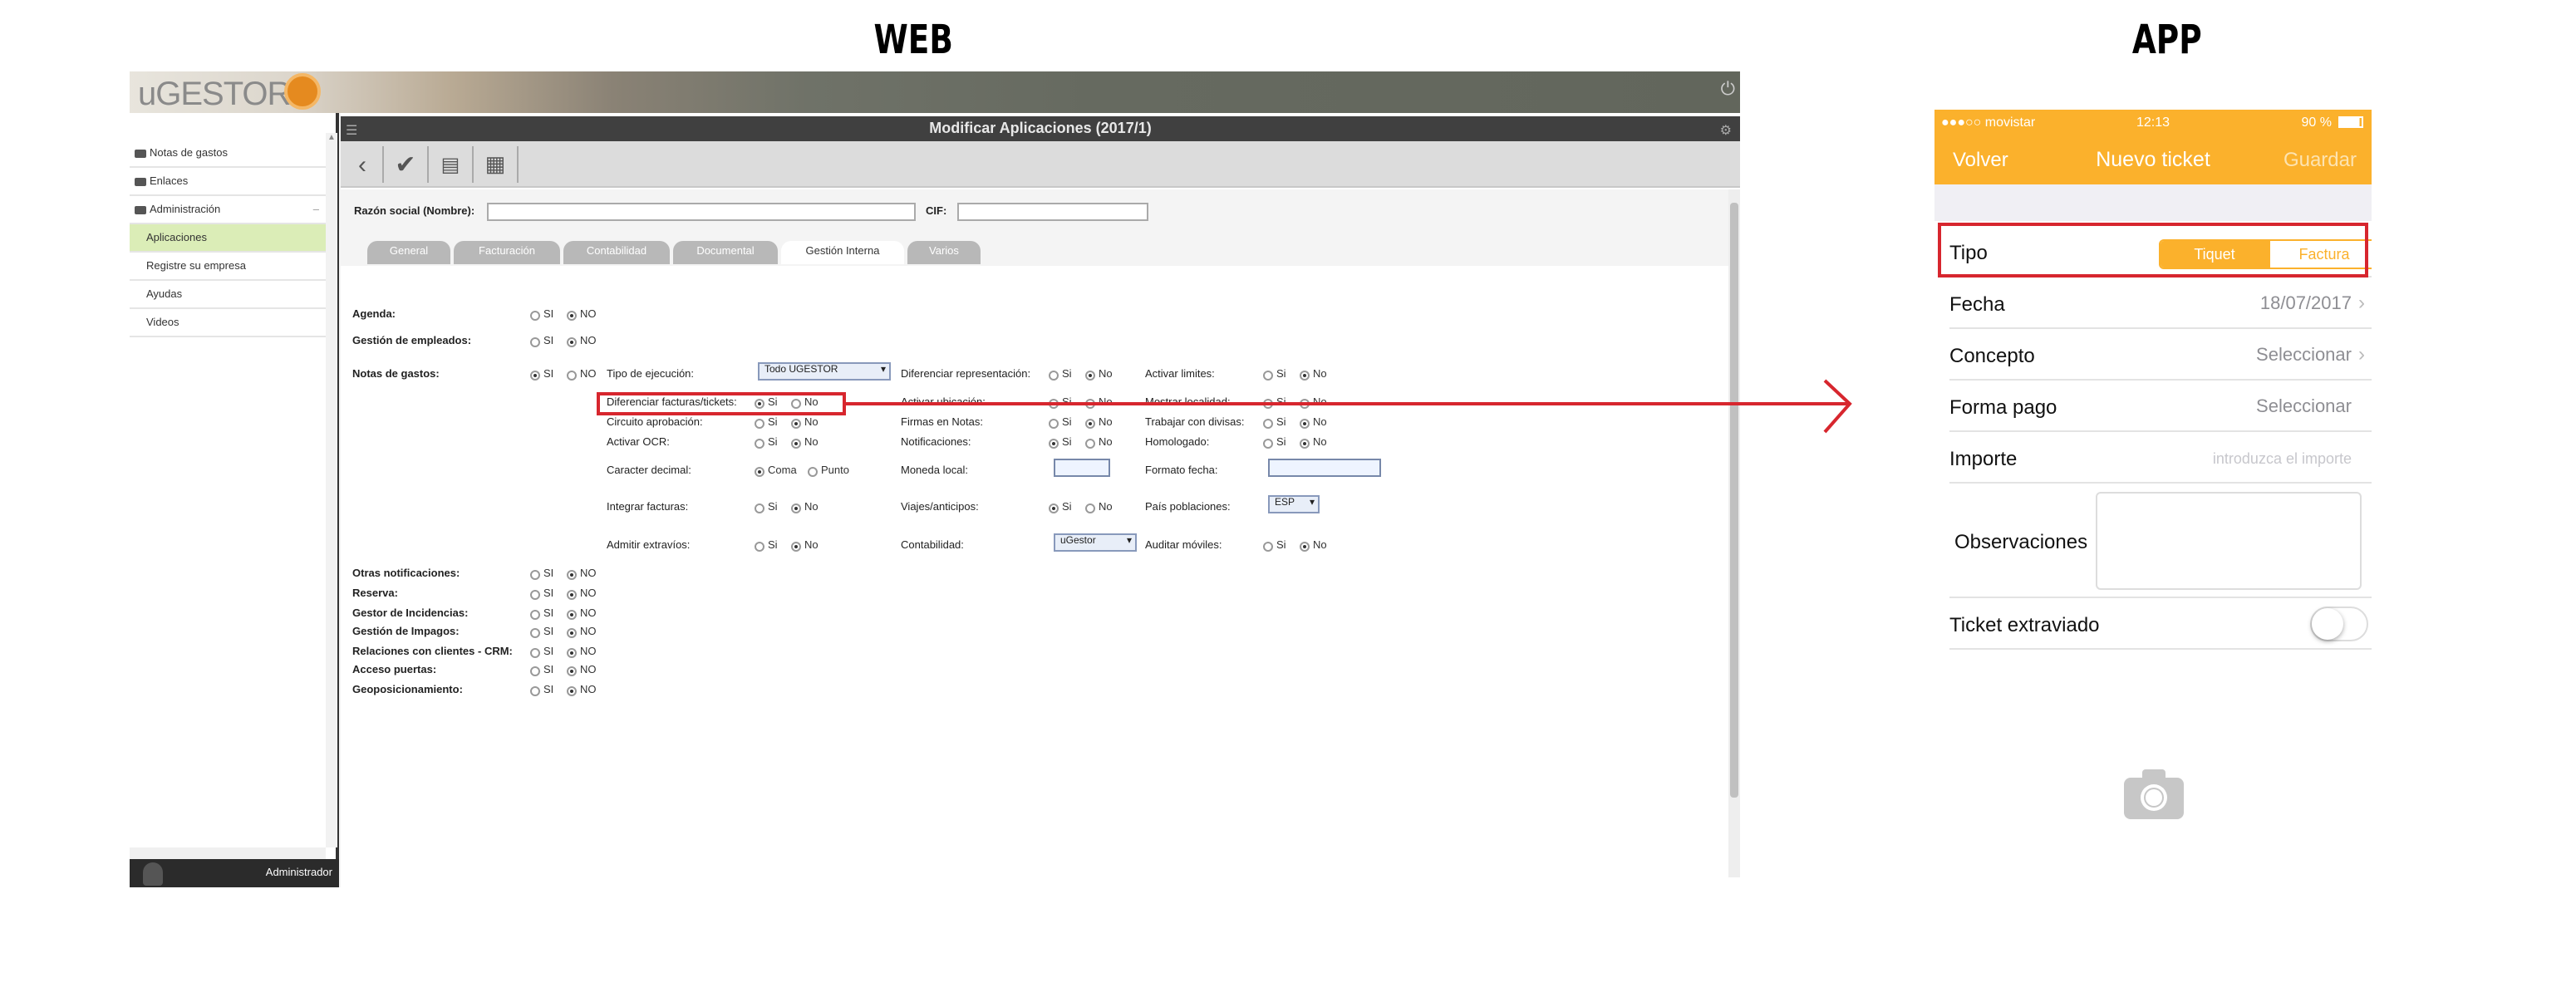 Image resolution: width=2576 pixels, height=997 pixels. I want to click on fecha-value: 18/07/2017, so click(2305, 304).